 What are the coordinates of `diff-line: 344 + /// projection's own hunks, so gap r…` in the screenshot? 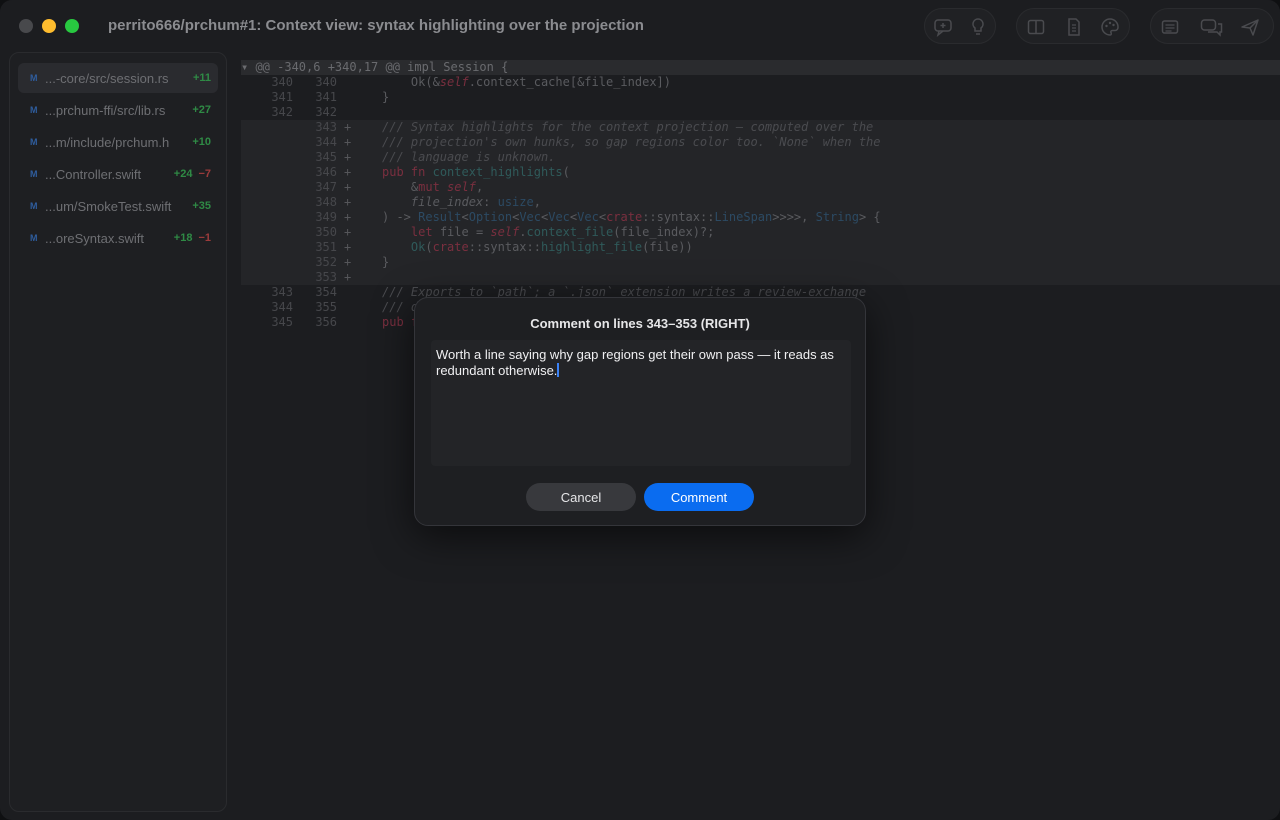 It's located at (760, 142).